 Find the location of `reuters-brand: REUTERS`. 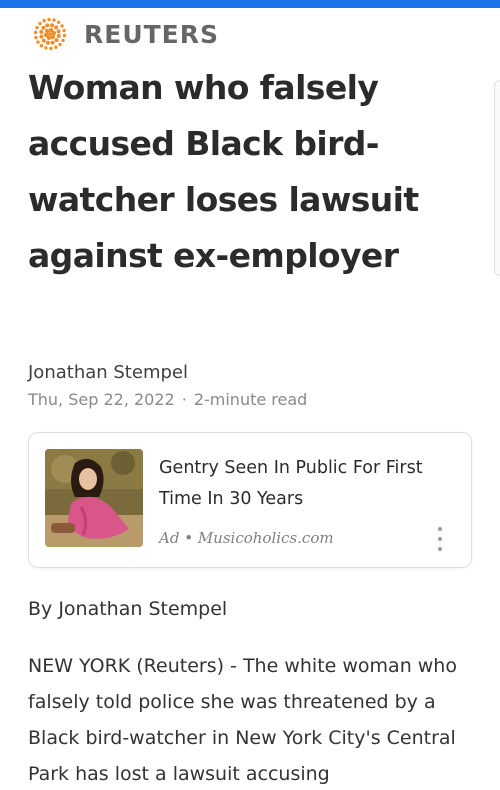

reuters-brand: REUTERS is located at coordinates (123, 34).